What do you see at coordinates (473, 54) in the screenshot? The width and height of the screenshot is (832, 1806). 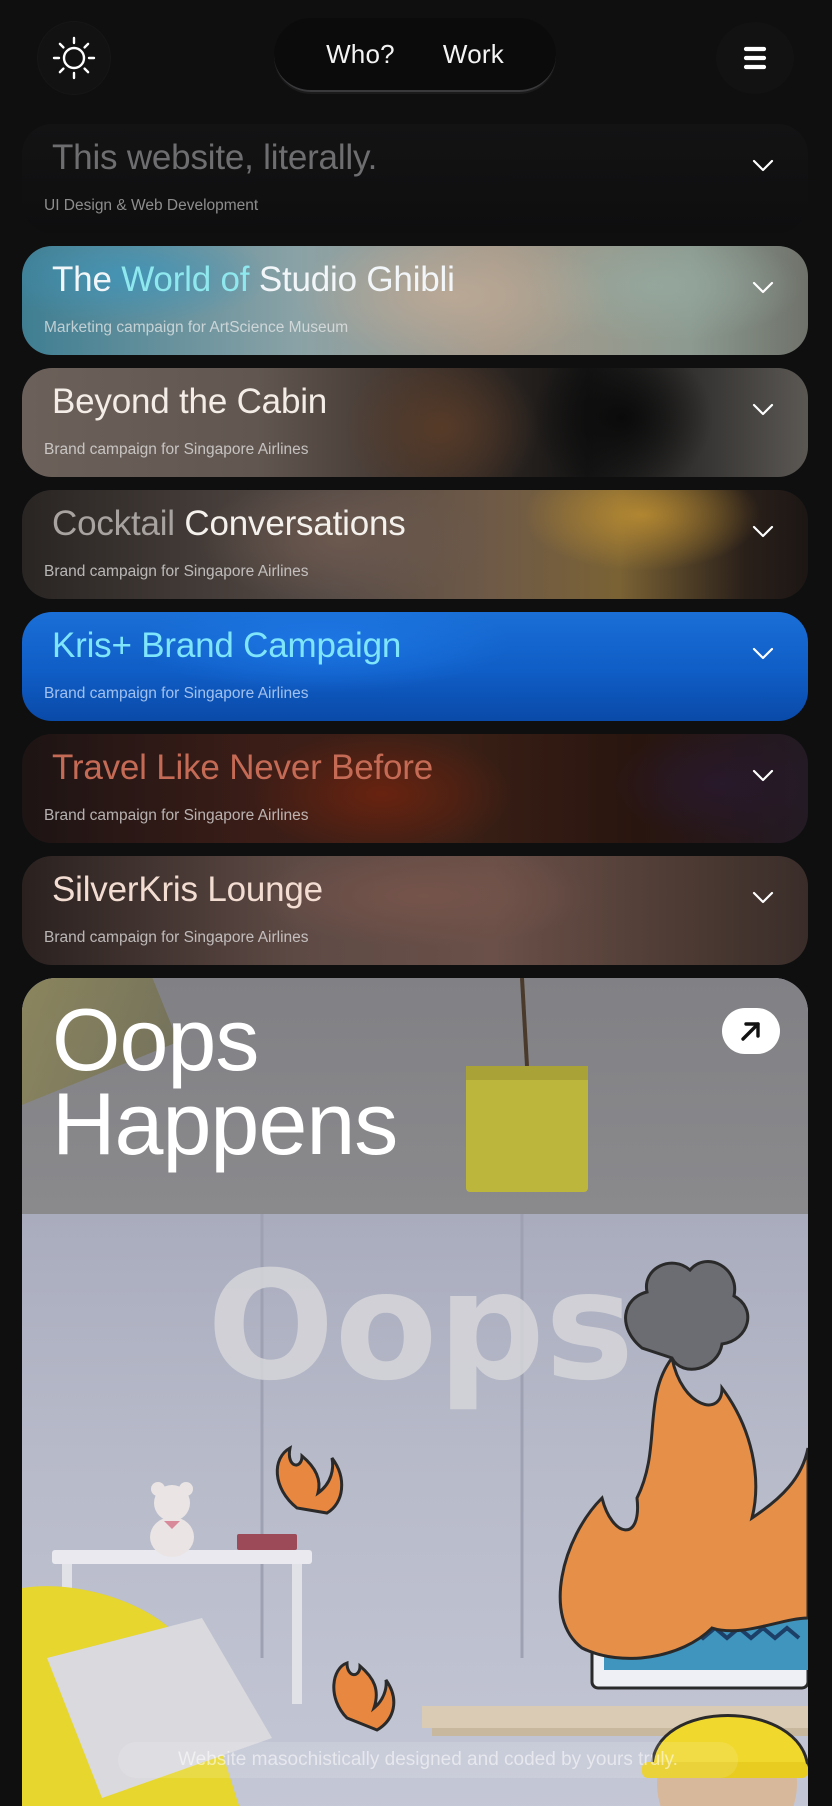 I see `nav-link-work: Work` at bounding box center [473, 54].